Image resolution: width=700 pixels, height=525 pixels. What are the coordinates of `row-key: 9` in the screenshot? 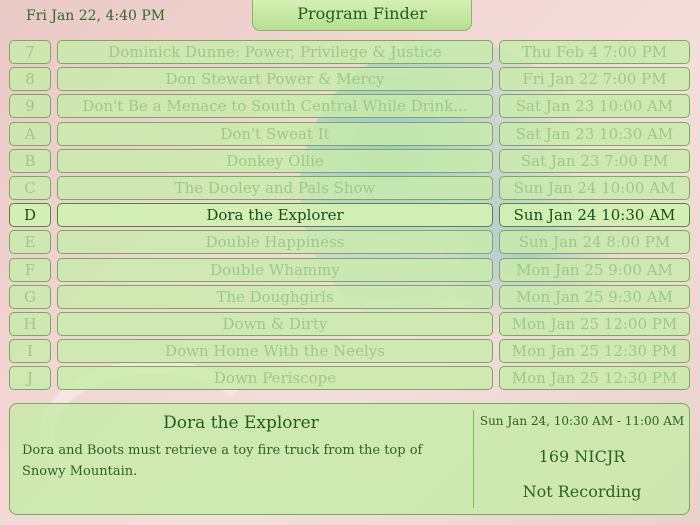 It's located at (30, 106).